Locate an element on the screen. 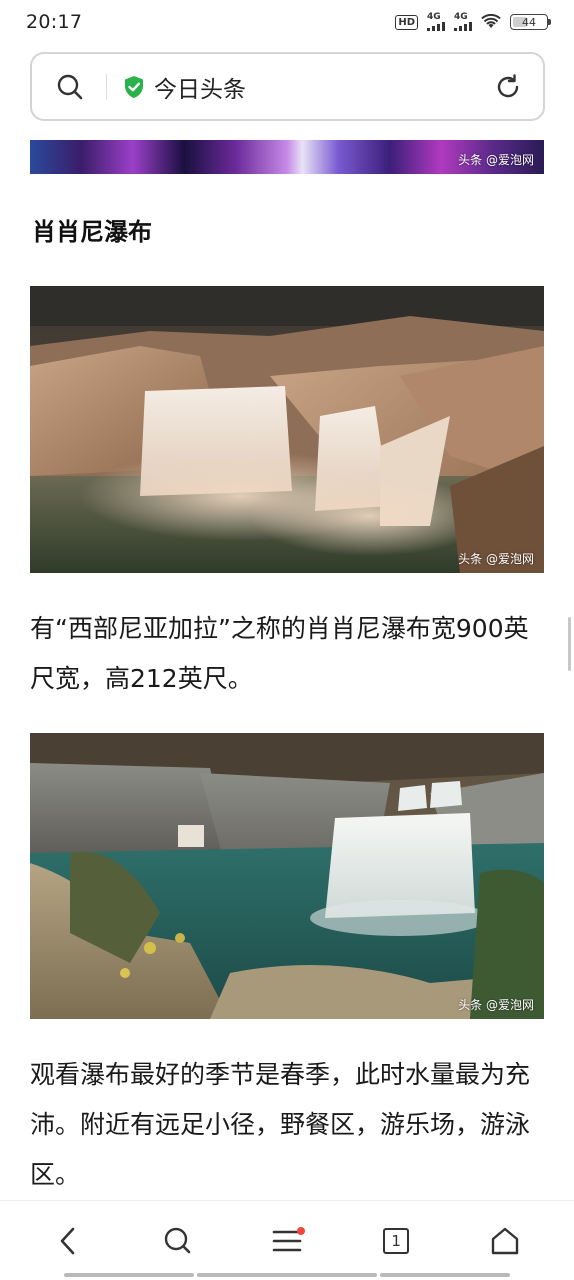  search-button is located at coordinates (178, 1241).